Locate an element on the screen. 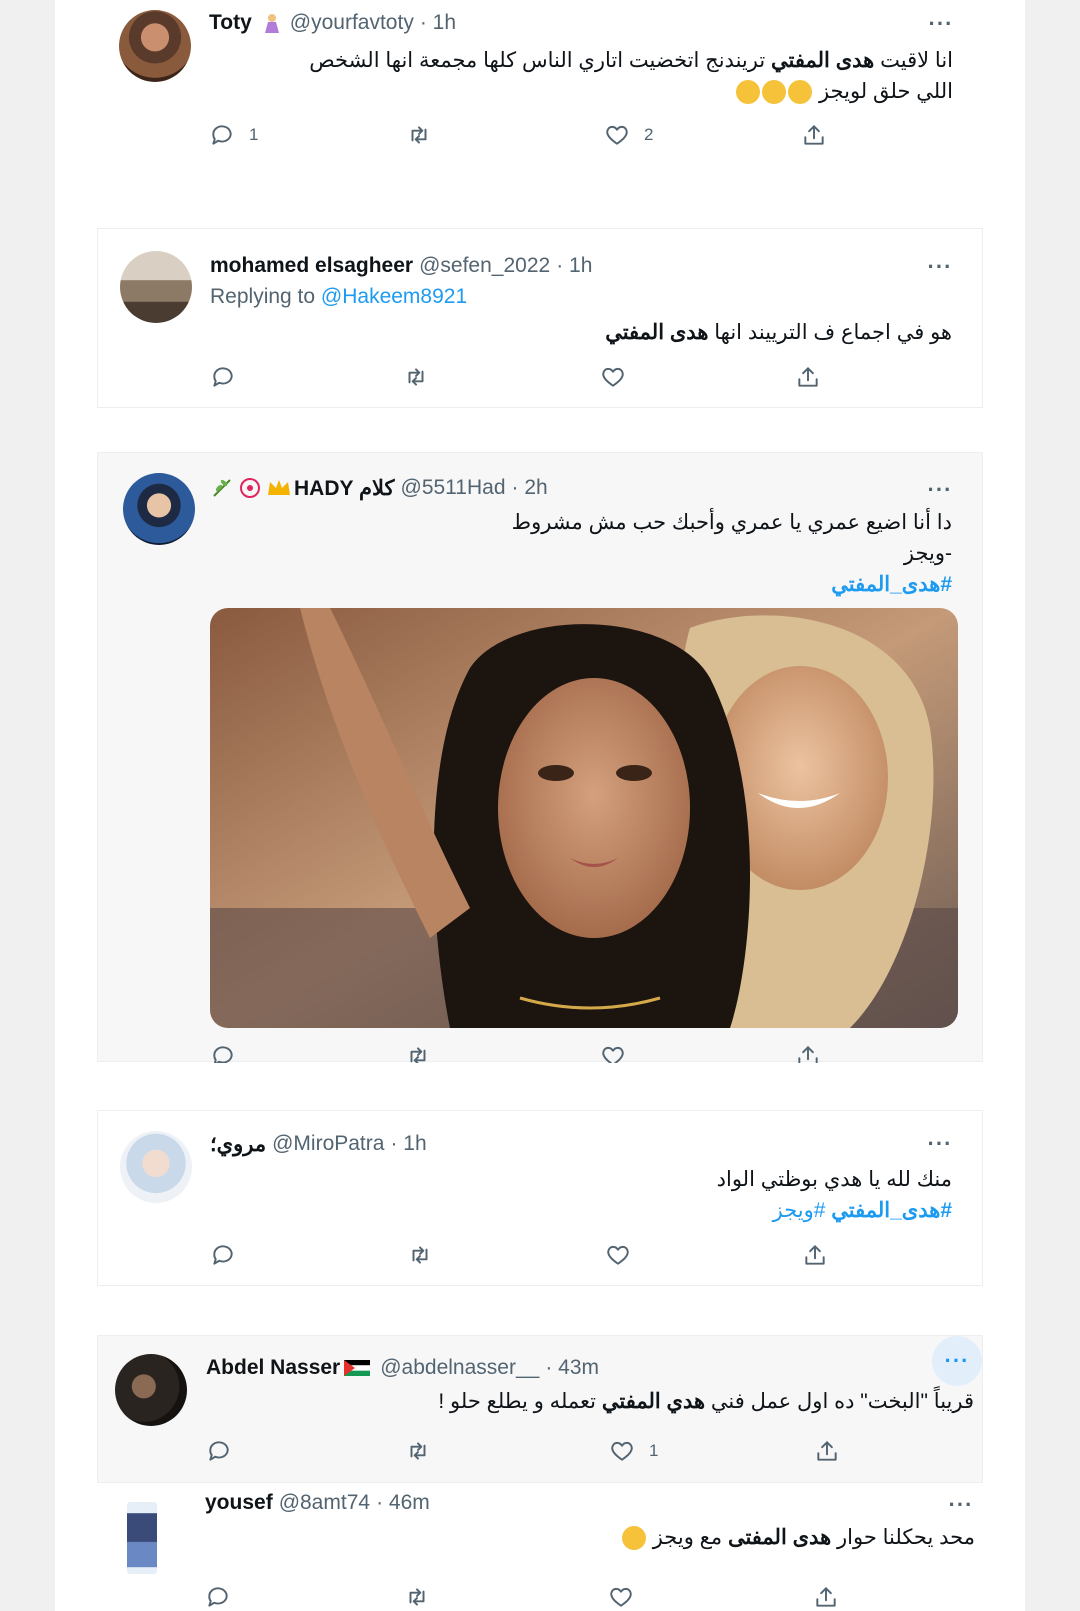 The image size is (1080, 1611). display-name: Abdel Nasser is located at coordinates (273, 1368).